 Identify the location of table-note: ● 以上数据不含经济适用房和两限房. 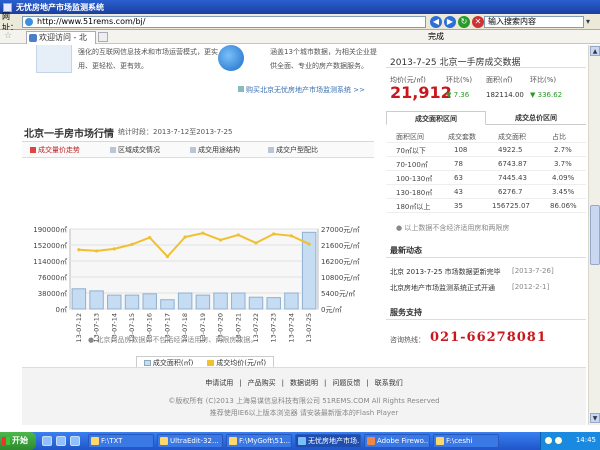
(453, 228).